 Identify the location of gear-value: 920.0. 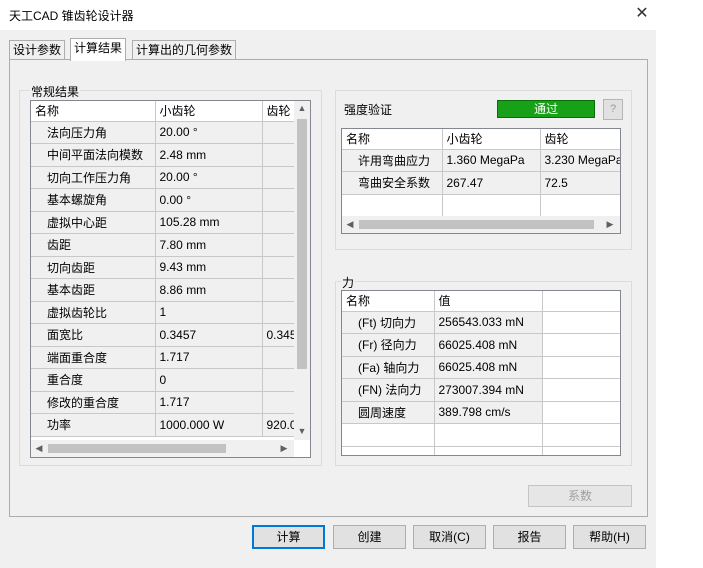
(278, 425).